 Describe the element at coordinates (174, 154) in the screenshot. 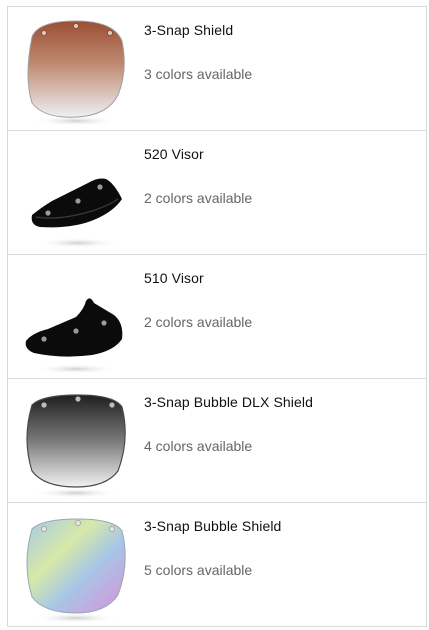

I see `product-name: 520 Visor` at that location.